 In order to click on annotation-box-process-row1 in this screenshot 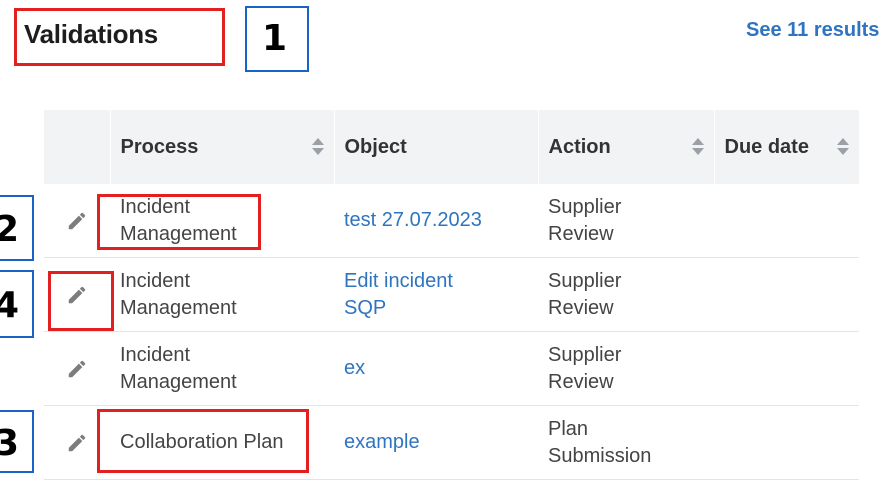, I will do `click(179, 222)`.